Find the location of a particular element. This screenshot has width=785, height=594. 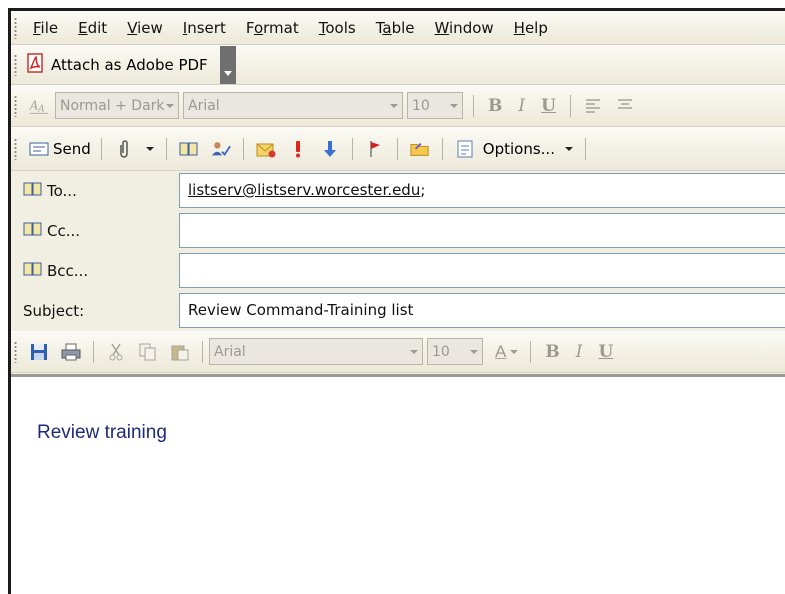

importance-low-icon is located at coordinates (330, 149).